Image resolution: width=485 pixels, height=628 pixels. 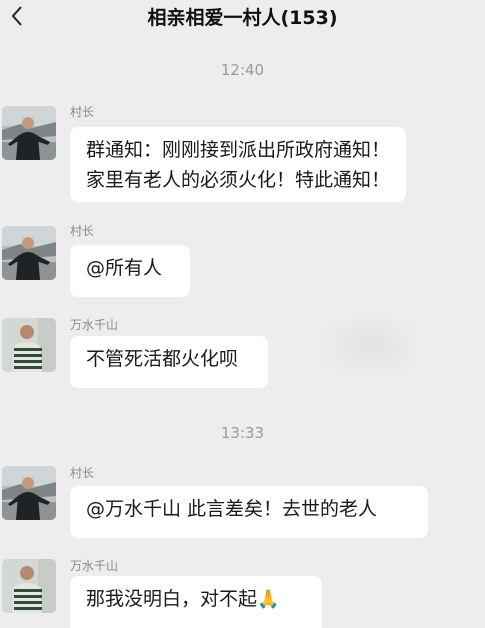 I want to click on message-text: 那我没明白，对不起, so click(x=172, y=599).